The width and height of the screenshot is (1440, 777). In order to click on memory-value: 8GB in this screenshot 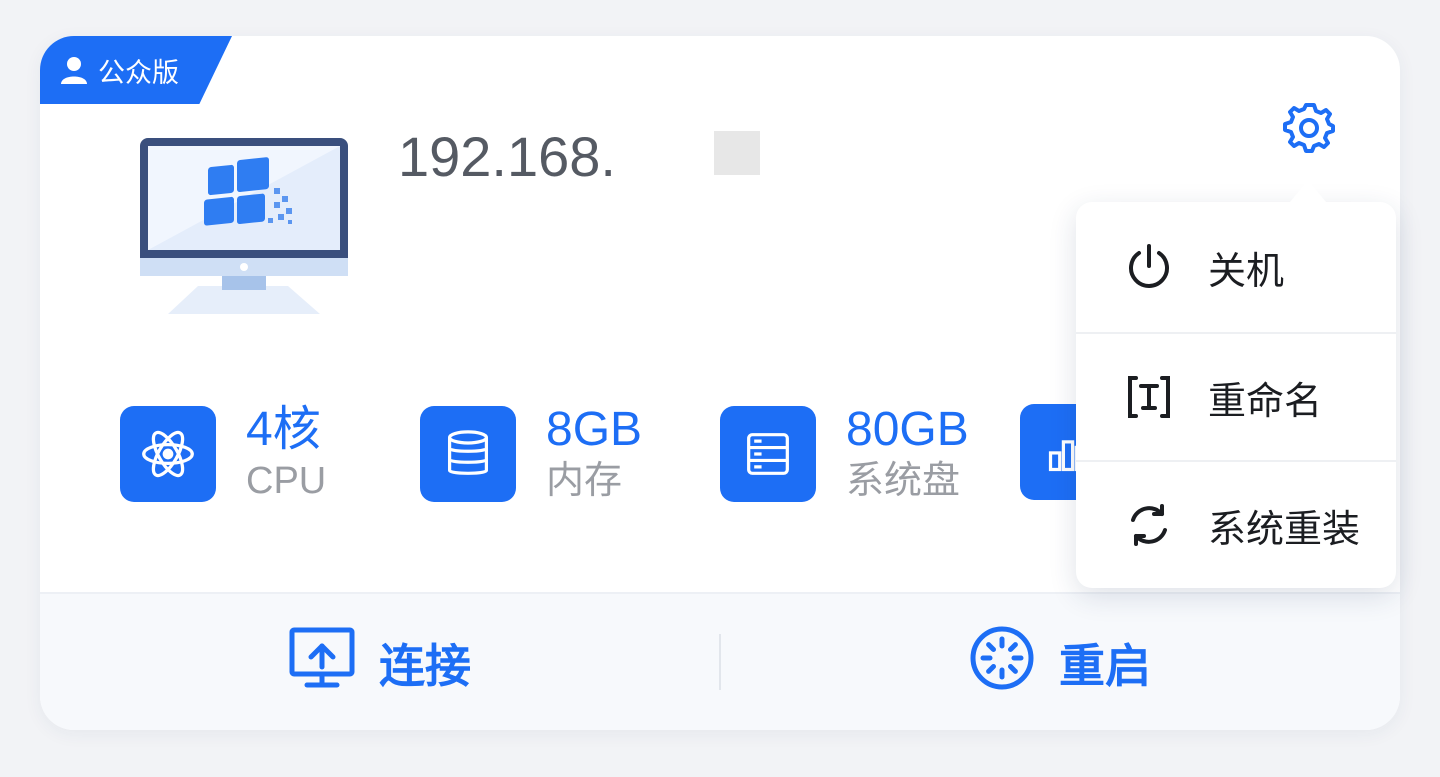, I will do `click(594, 429)`.